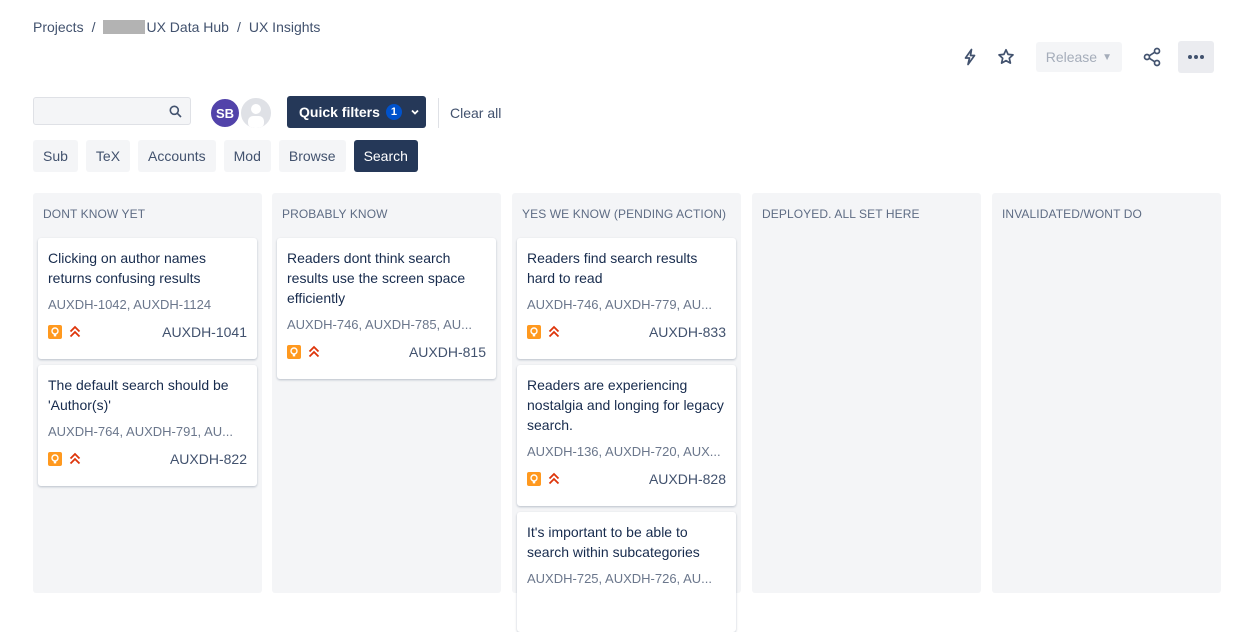 Image resolution: width=1251 pixels, height=632 pixels. Describe the element at coordinates (841, 214) in the screenshot. I see `column-title: DEPLOYED. ALL SET HERE` at that location.